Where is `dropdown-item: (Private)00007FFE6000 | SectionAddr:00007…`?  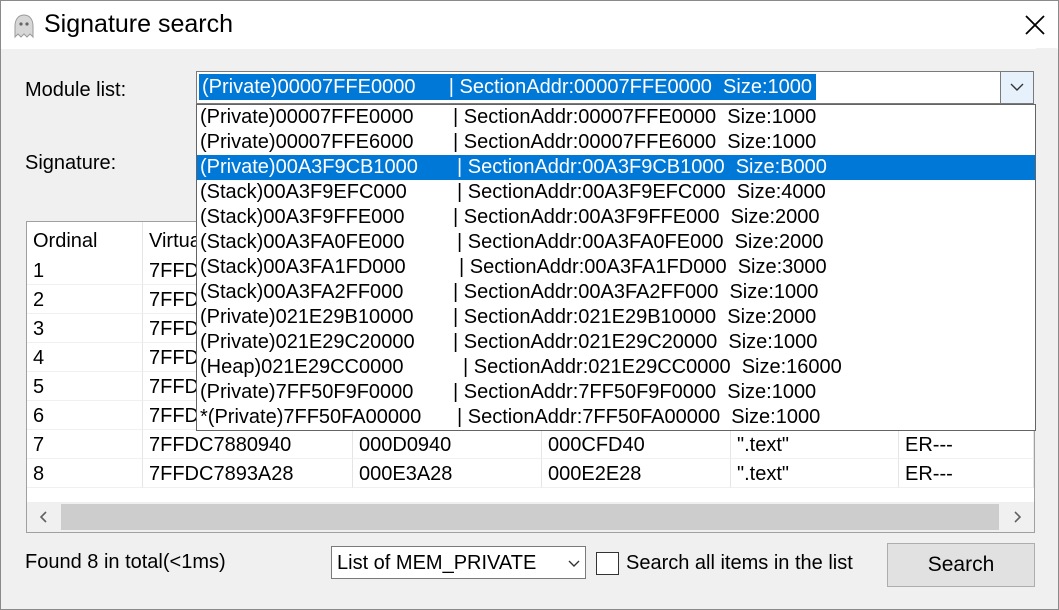
dropdown-item: (Private)00007FFE6000 | SectionAddr:00007… is located at coordinates (613, 142).